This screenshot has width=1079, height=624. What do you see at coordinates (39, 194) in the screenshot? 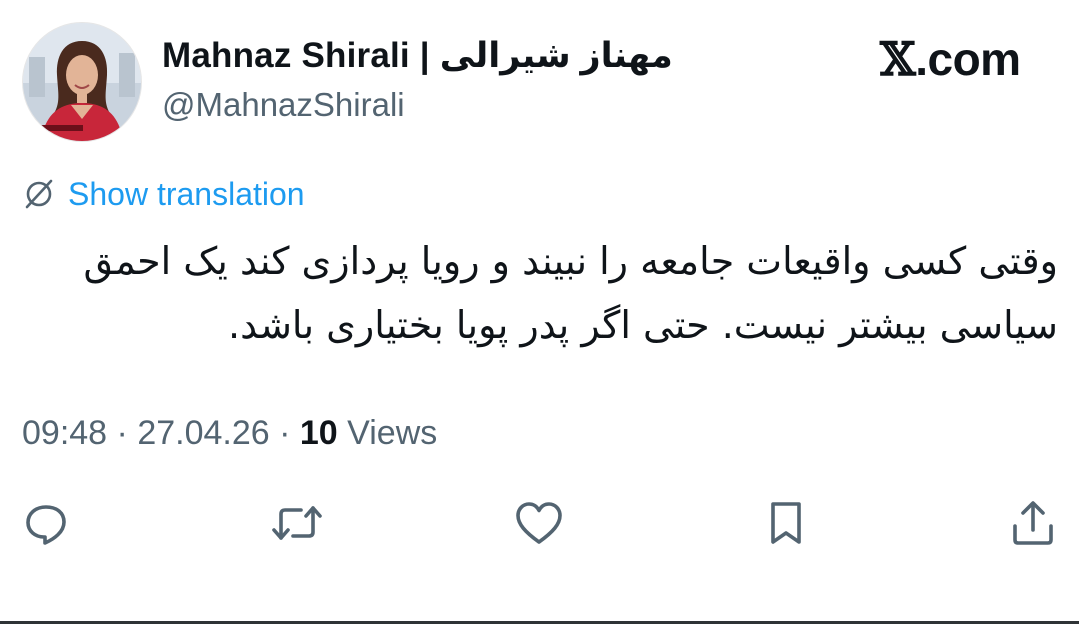
I see `globe-slash-icon` at bounding box center [39, 194].